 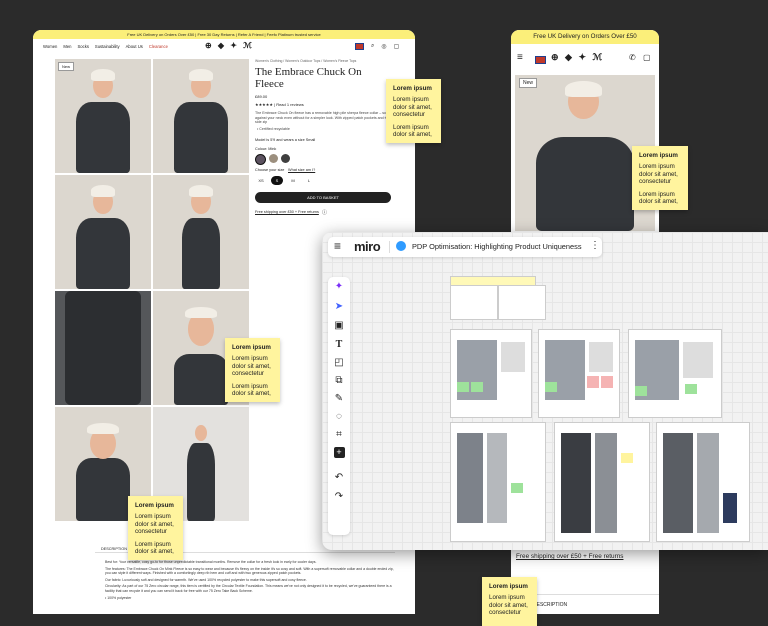 What do you see at coordinates (520, 57) in the screenshot?
I see `hamburger-icon: ≡` at bounding box center [520, 57].